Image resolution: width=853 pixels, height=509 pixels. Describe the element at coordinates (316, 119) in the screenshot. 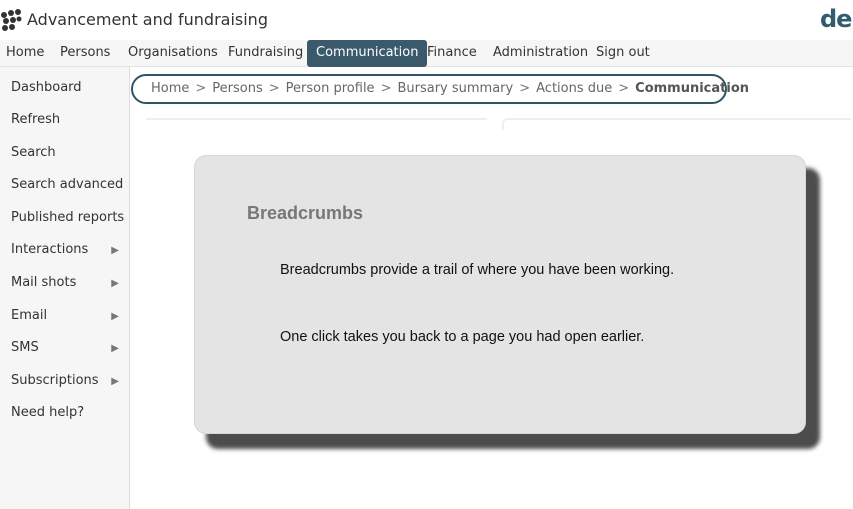

I see `panel-divider` at that location.